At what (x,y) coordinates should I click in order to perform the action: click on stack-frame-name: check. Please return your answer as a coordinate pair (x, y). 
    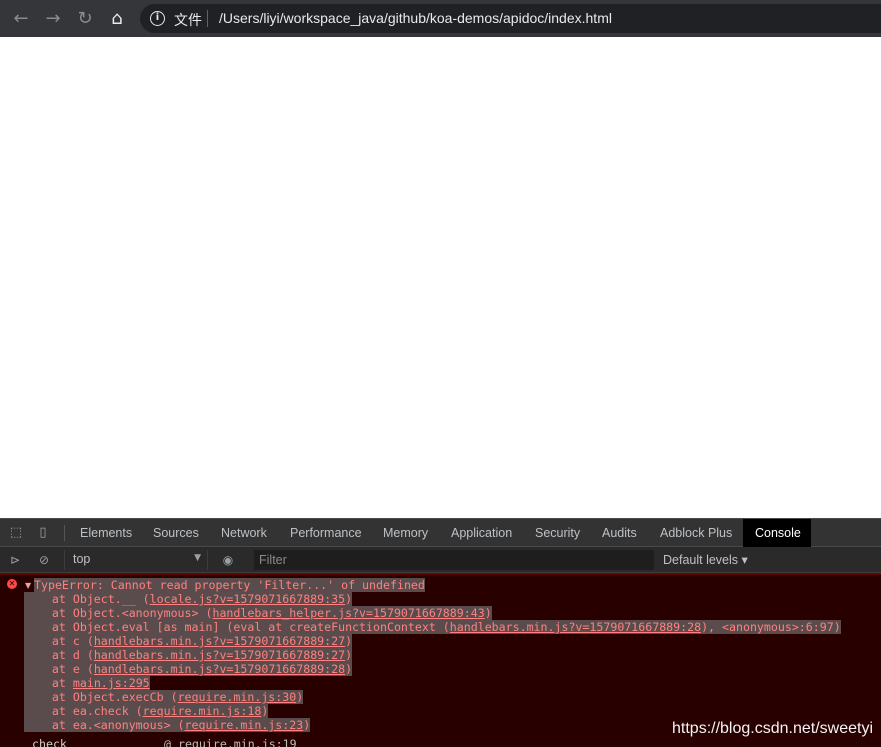
    Looking at the image, I should click on (49, 742).